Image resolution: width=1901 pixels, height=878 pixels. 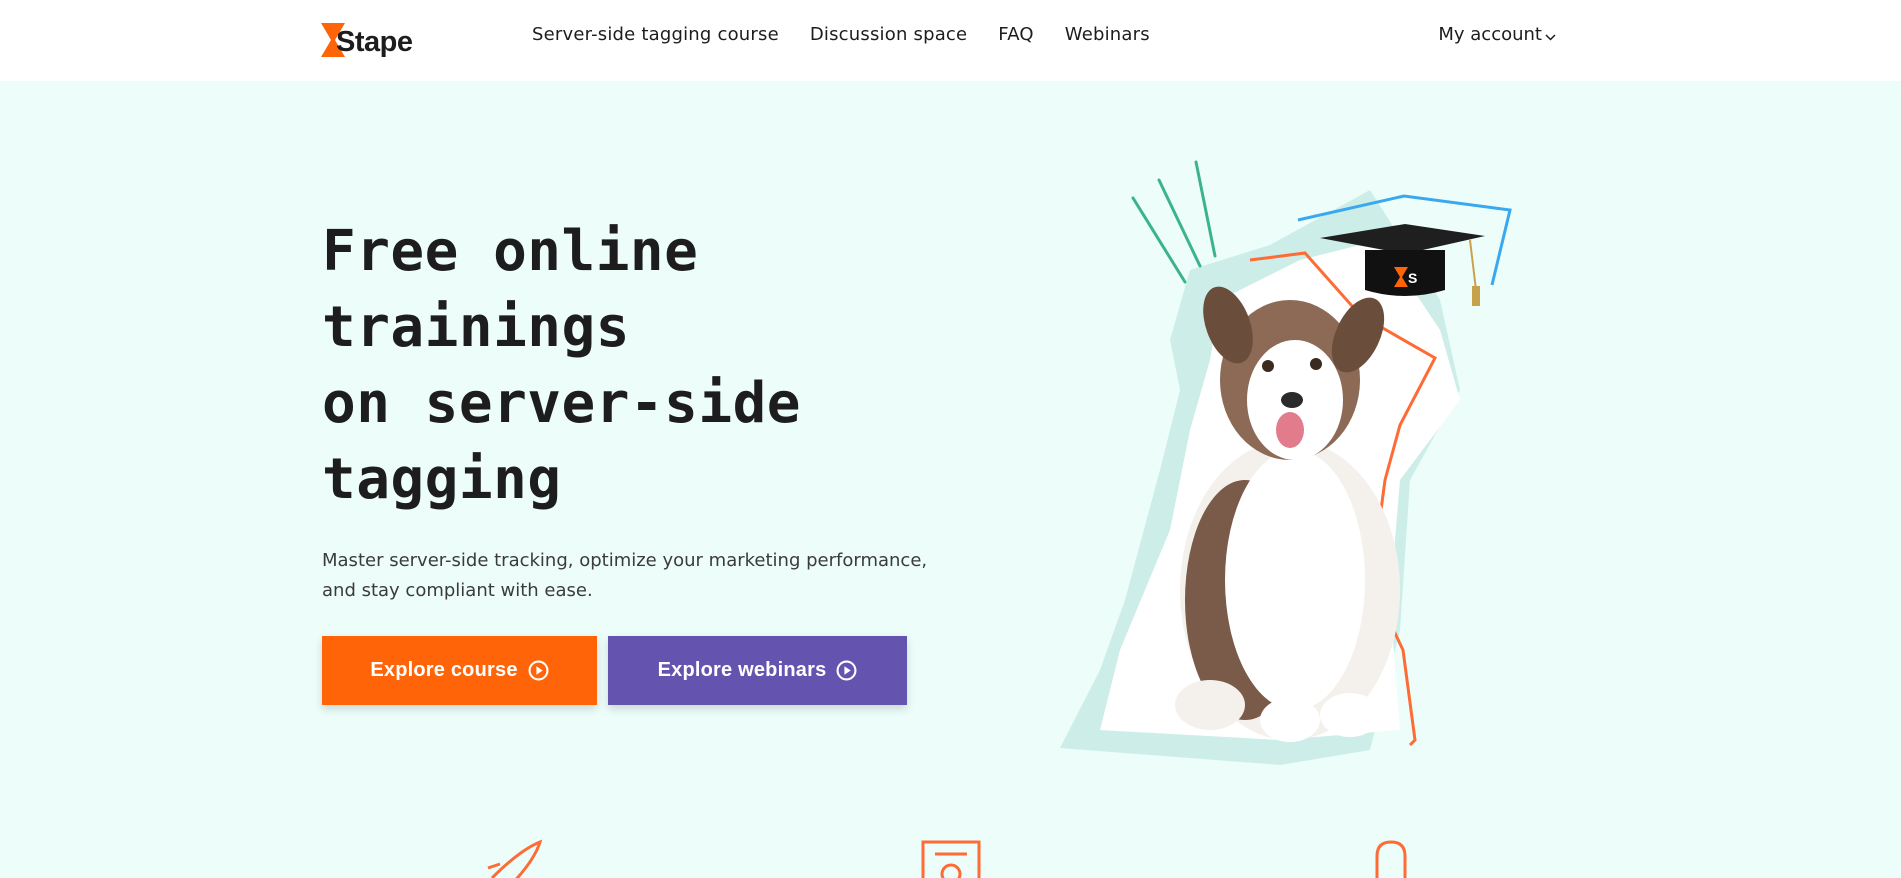 I want to click on explore-course-label: Explore course, so click(x=444, y=670).